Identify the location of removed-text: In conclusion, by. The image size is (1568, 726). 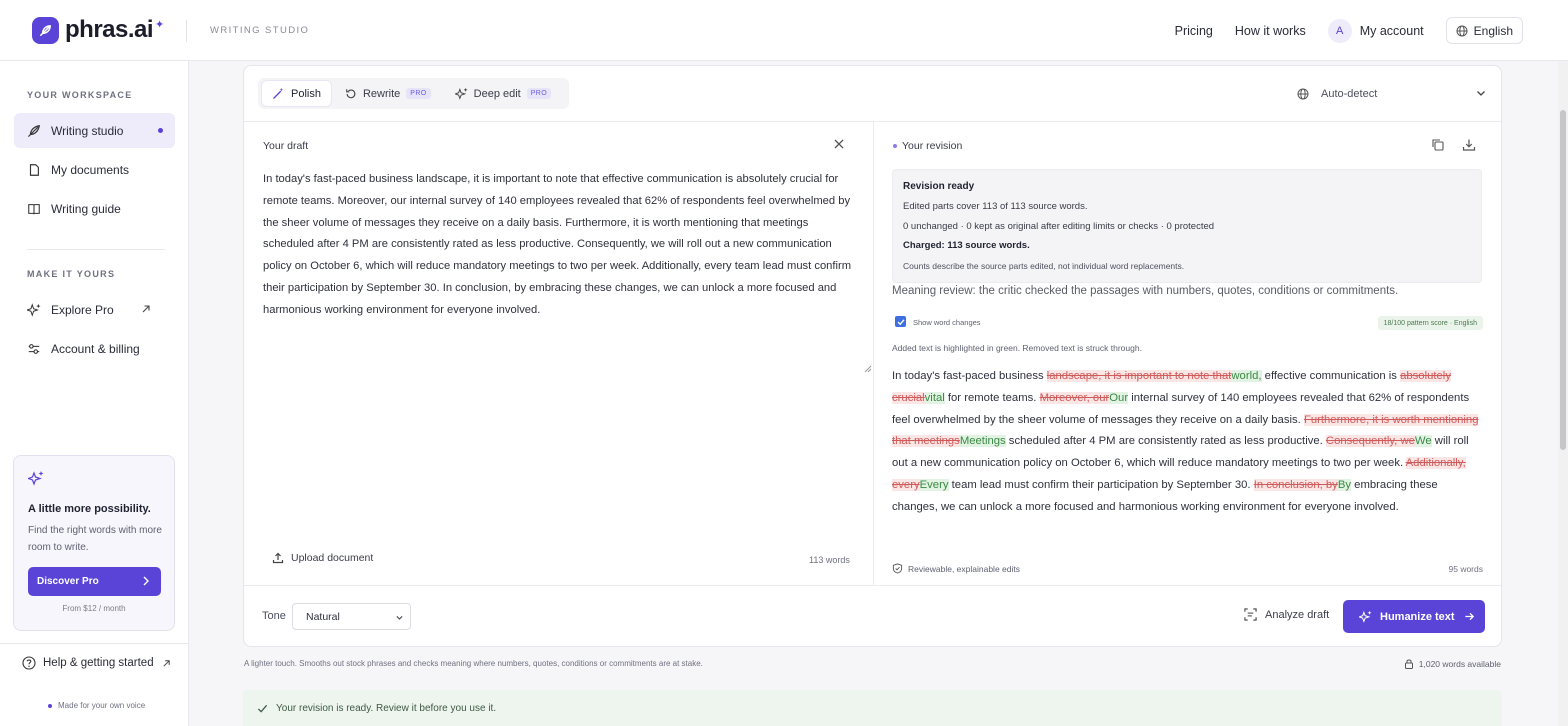
(1295, 484).